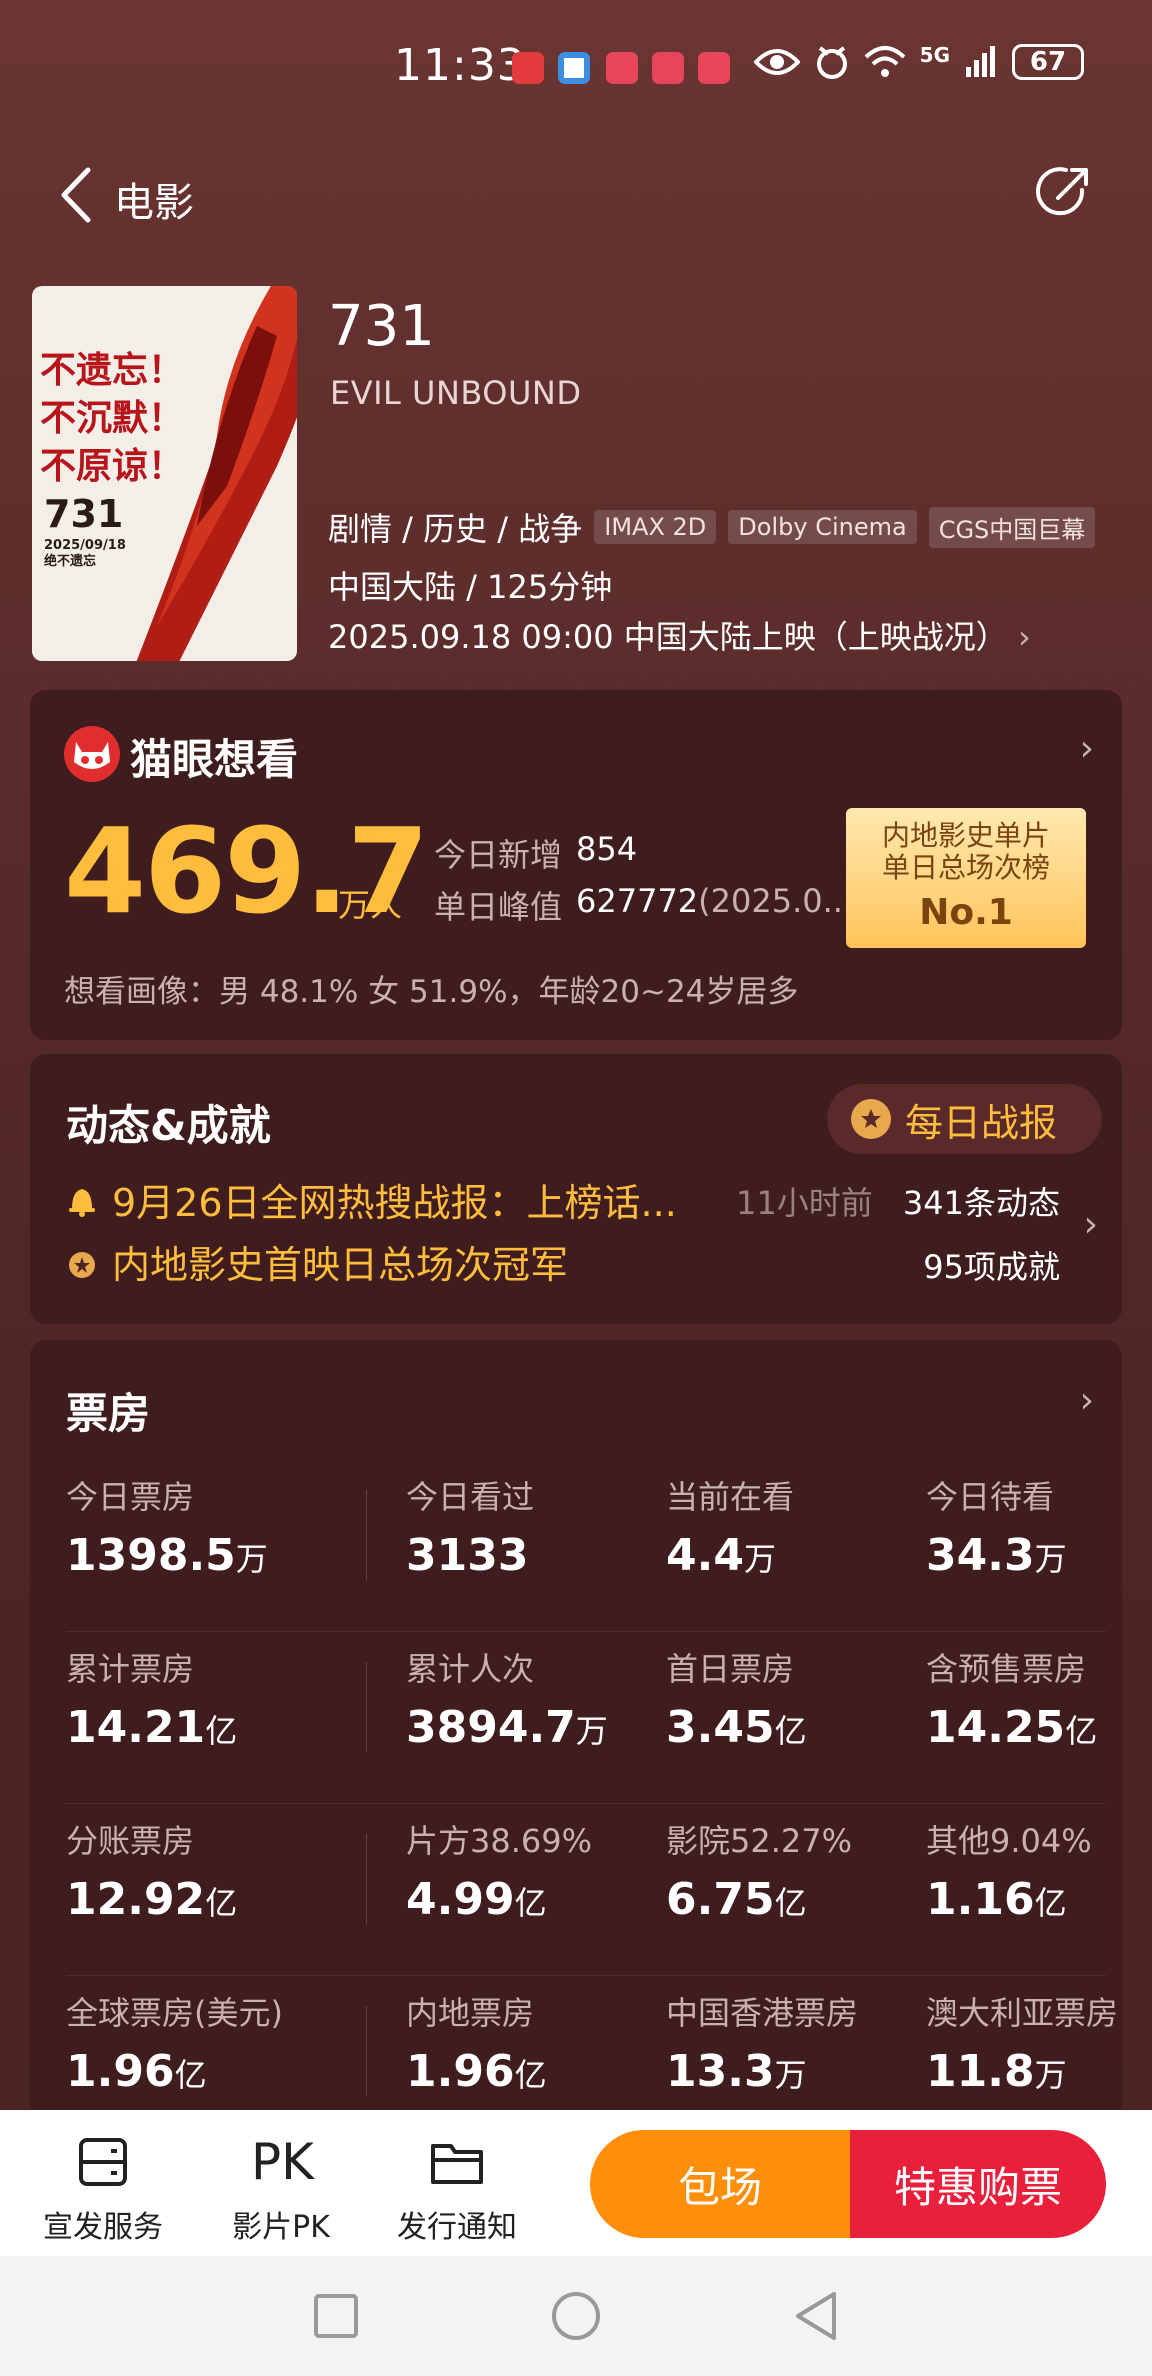  I want to click on poster-slogan-line: 不遗忘！, so click(112, 370).